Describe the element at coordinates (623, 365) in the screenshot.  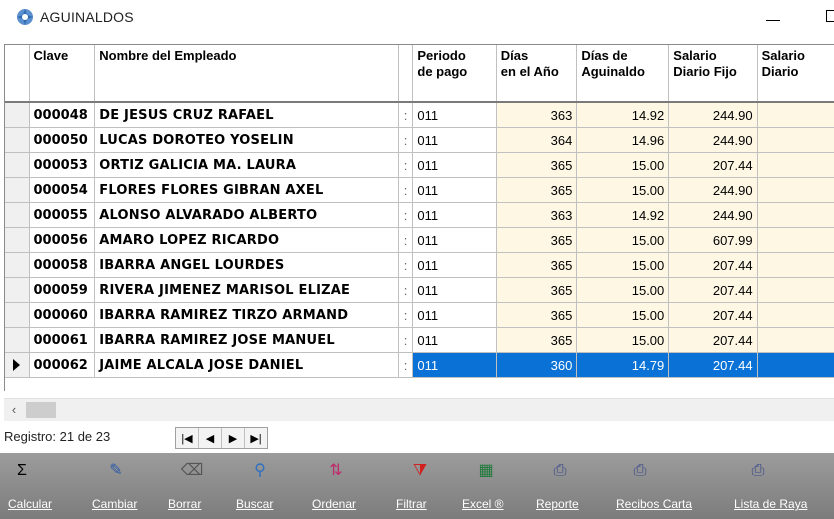
I see `cell-aguinaldo: 14.79` at that location.